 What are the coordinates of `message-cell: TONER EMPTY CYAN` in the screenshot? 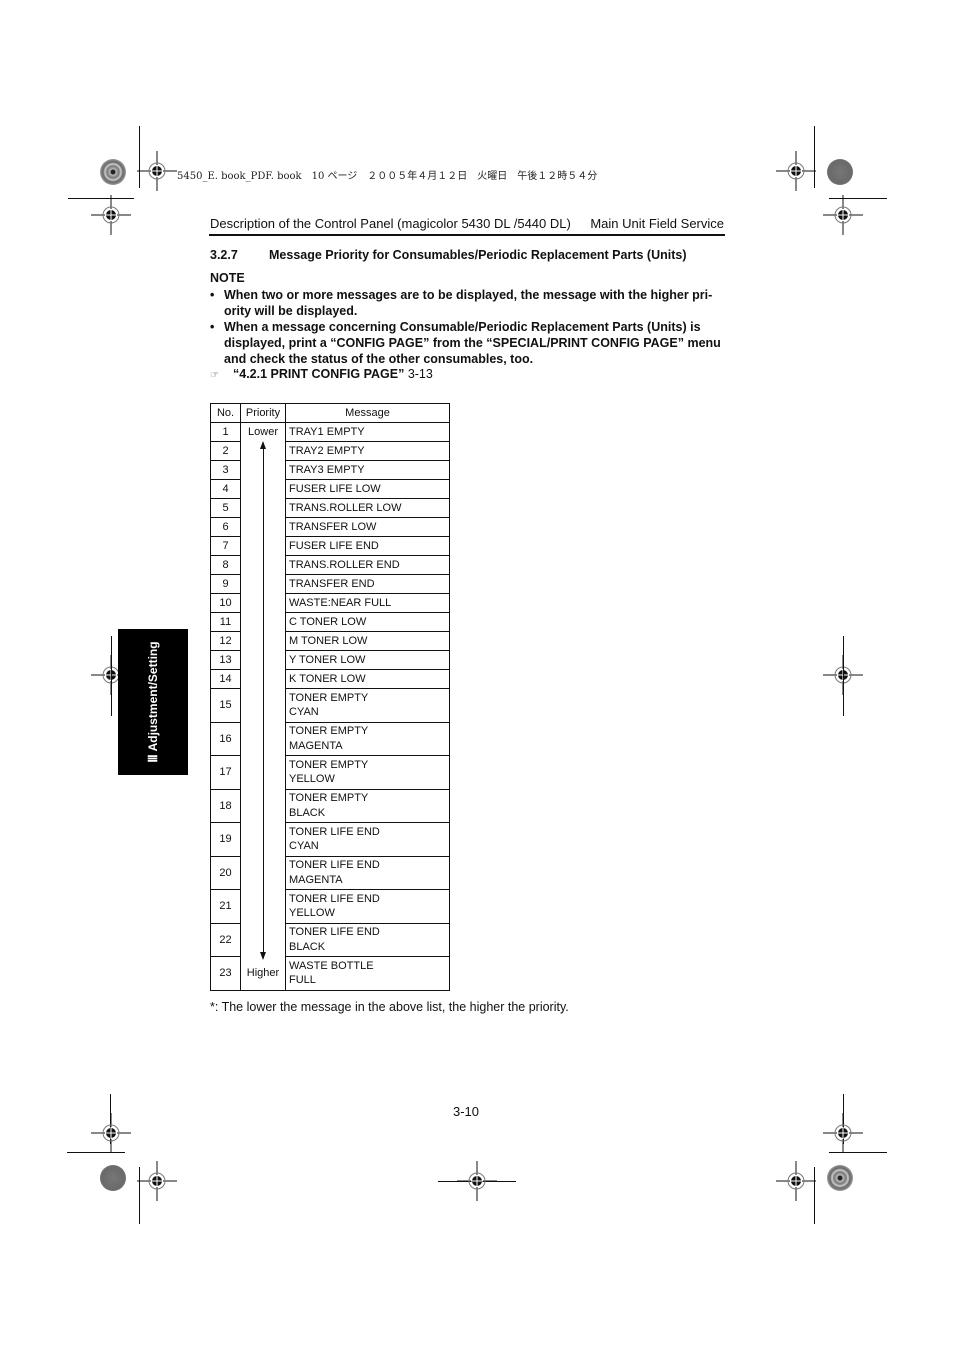 It's located at (367, 705).